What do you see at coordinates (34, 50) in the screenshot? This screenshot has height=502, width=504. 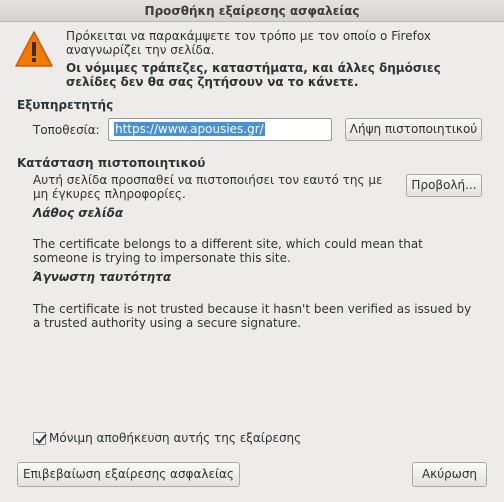 I see `warning-triangle-icon` at bounding box center [34, 50].